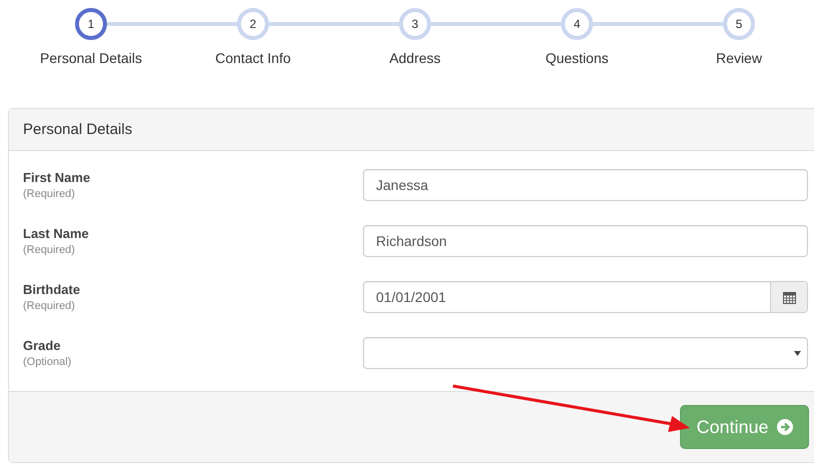 The width and height of the screenshot is (814, 466). Describe the element at coordinates (253, 24) in the screenshot. I see `step-circle: 2` at that location.